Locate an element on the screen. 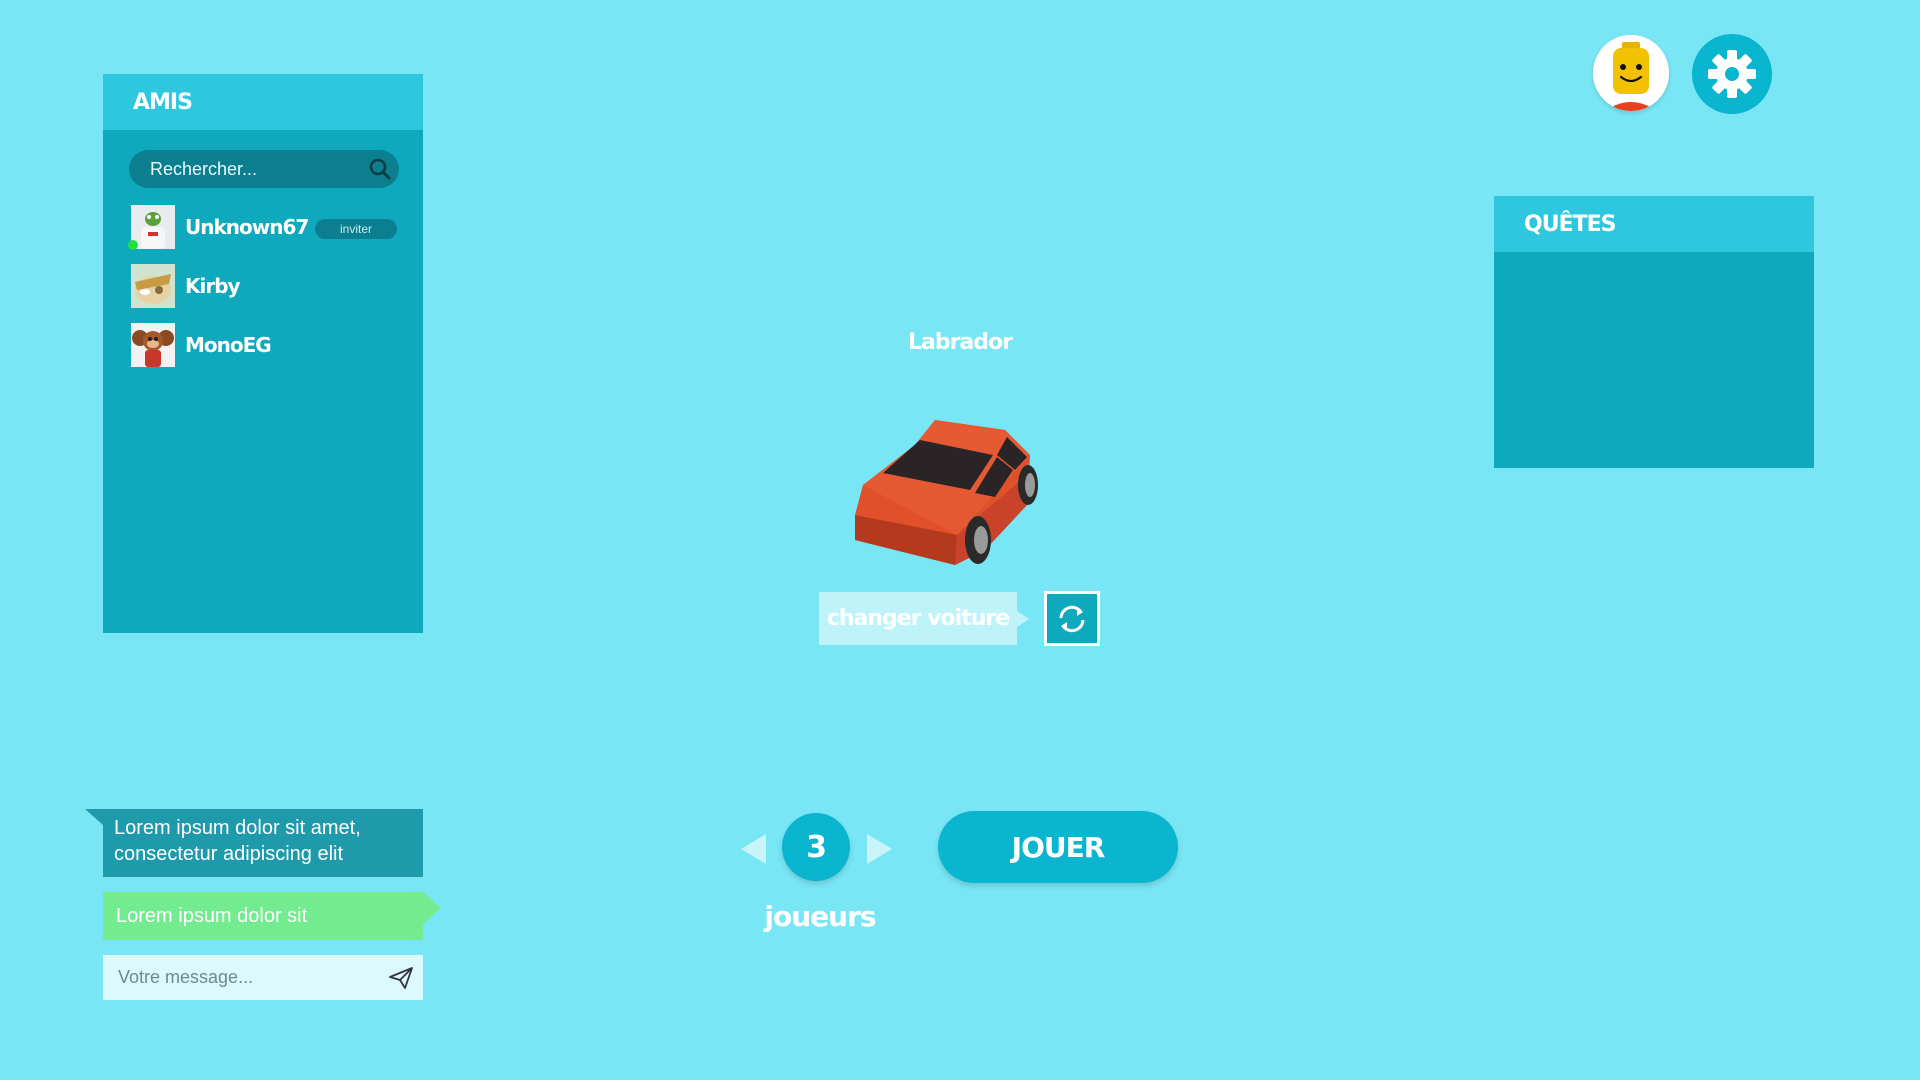  gear-icon is located at coordinates (1732, 74).